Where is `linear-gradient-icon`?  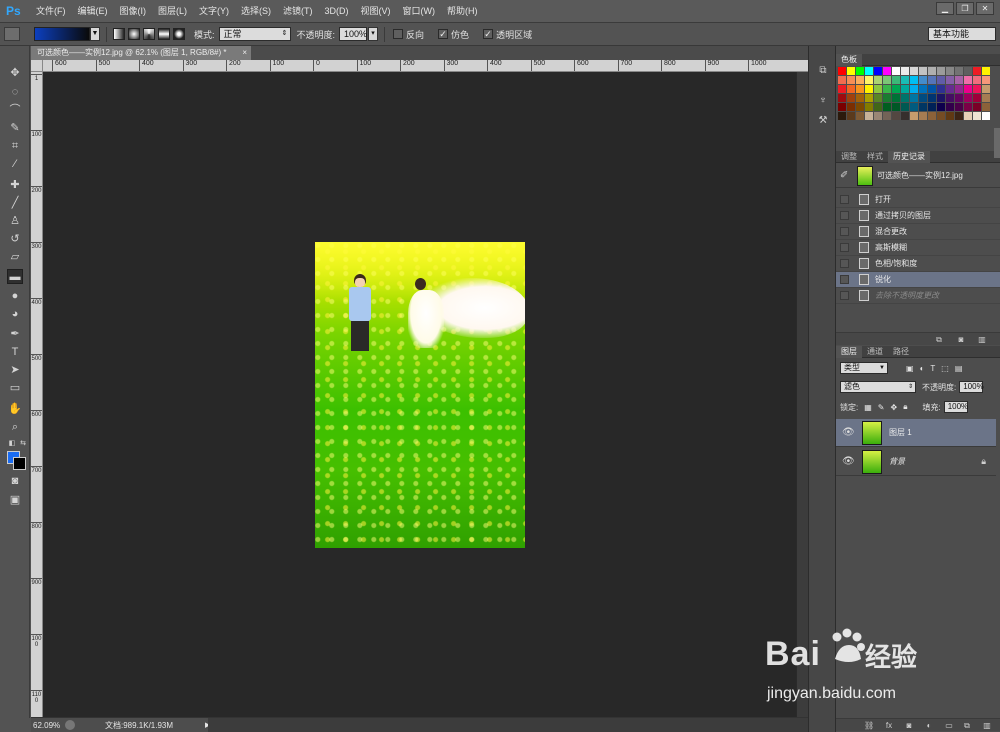
linear-gradient-icon is located at coordinates (119, 34).